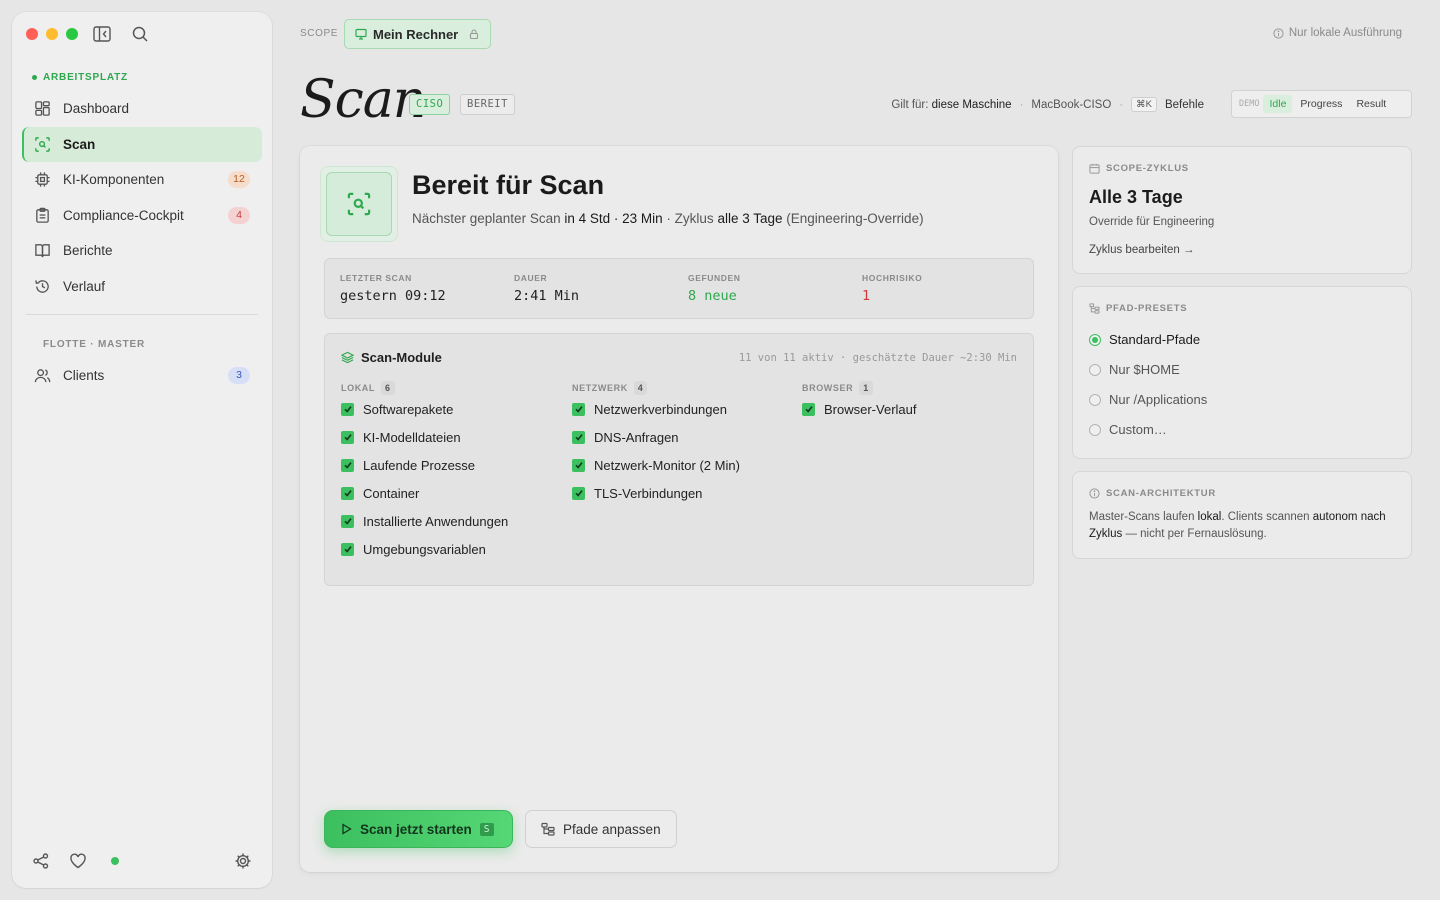 The height and width of the screenshot is (900, 1440). I want to click on preset-option-standard: Standard-Pfade, so click(1144, 339).